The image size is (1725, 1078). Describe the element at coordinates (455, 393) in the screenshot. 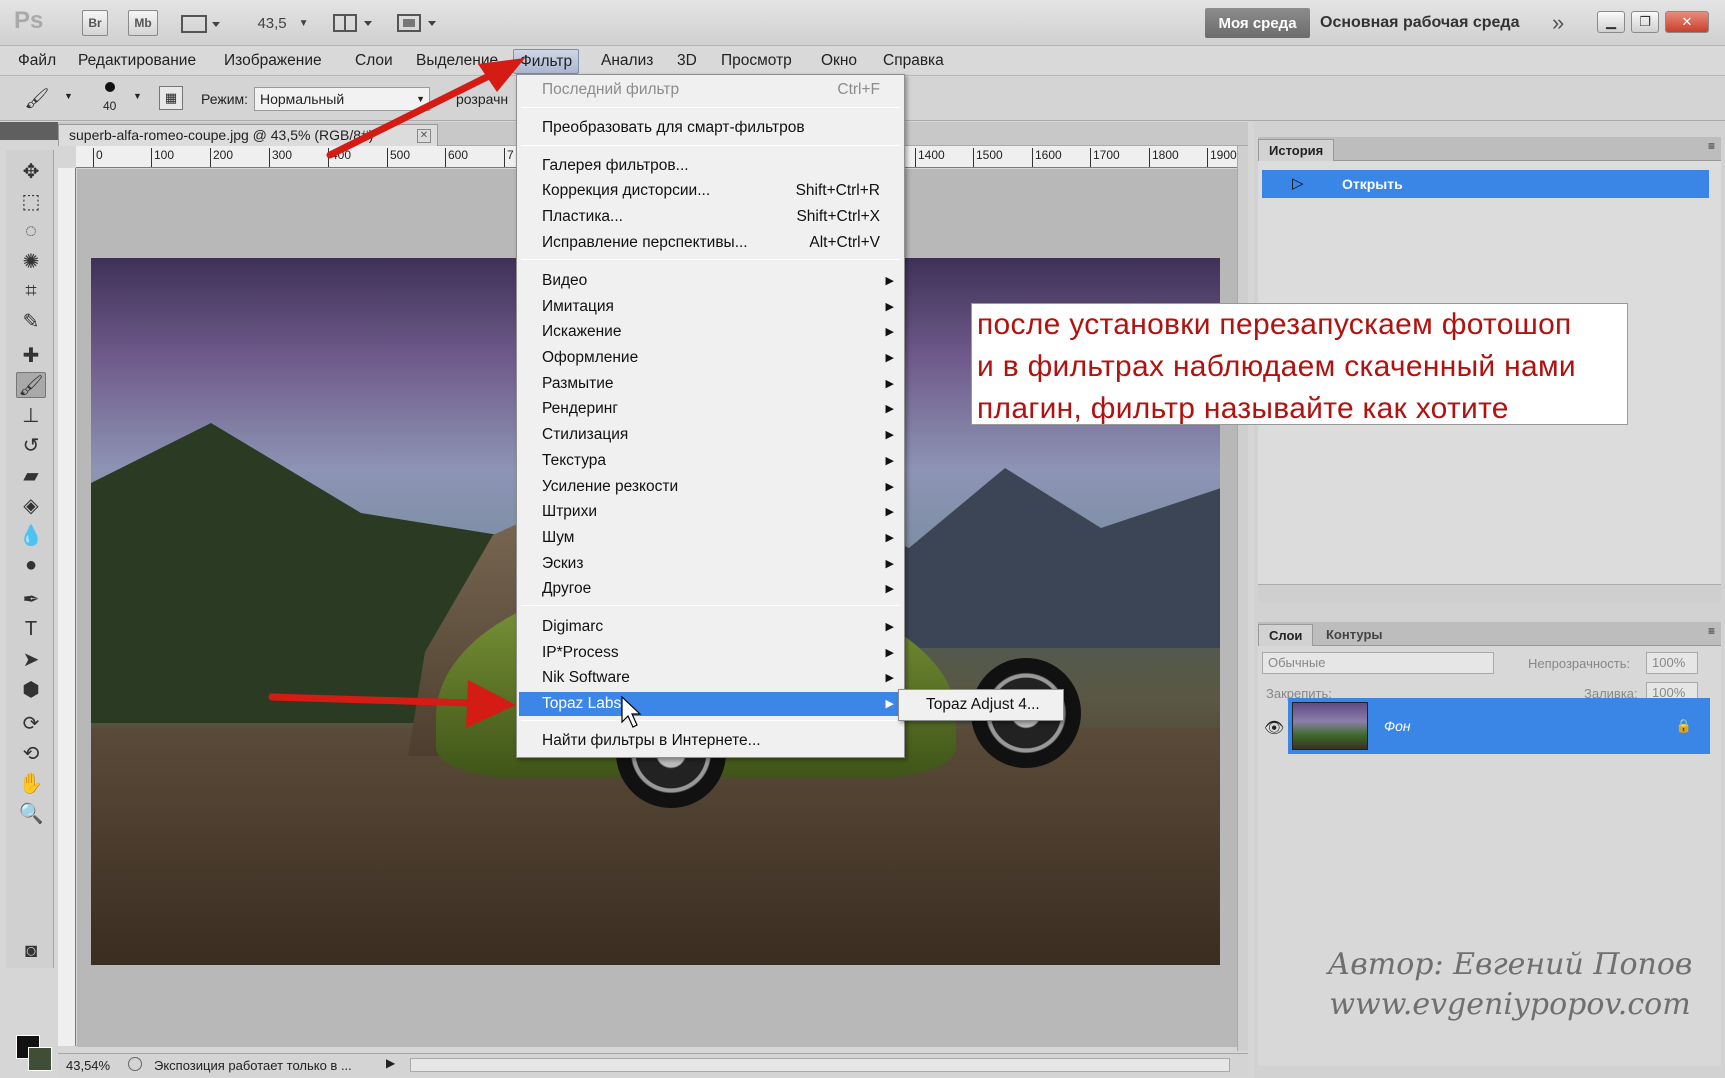

I see `overlay-arrows` at that location.